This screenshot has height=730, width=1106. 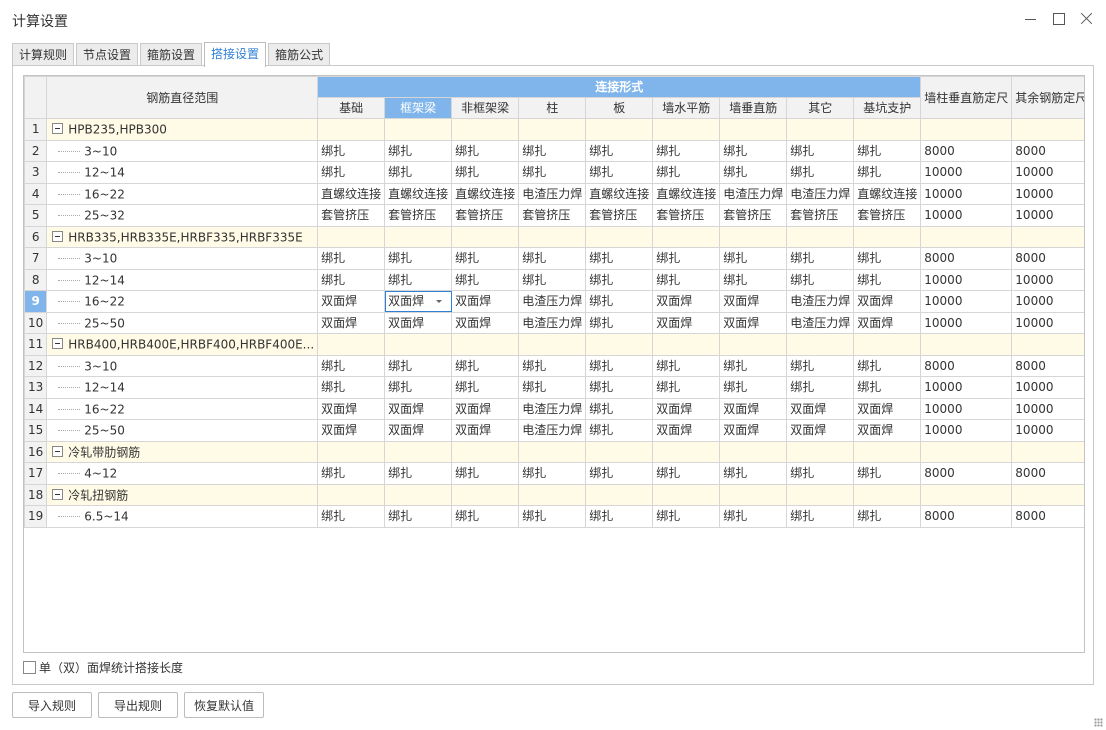 I want to click on header-column-5: 墙水平筋, so click(x=686, y=108).